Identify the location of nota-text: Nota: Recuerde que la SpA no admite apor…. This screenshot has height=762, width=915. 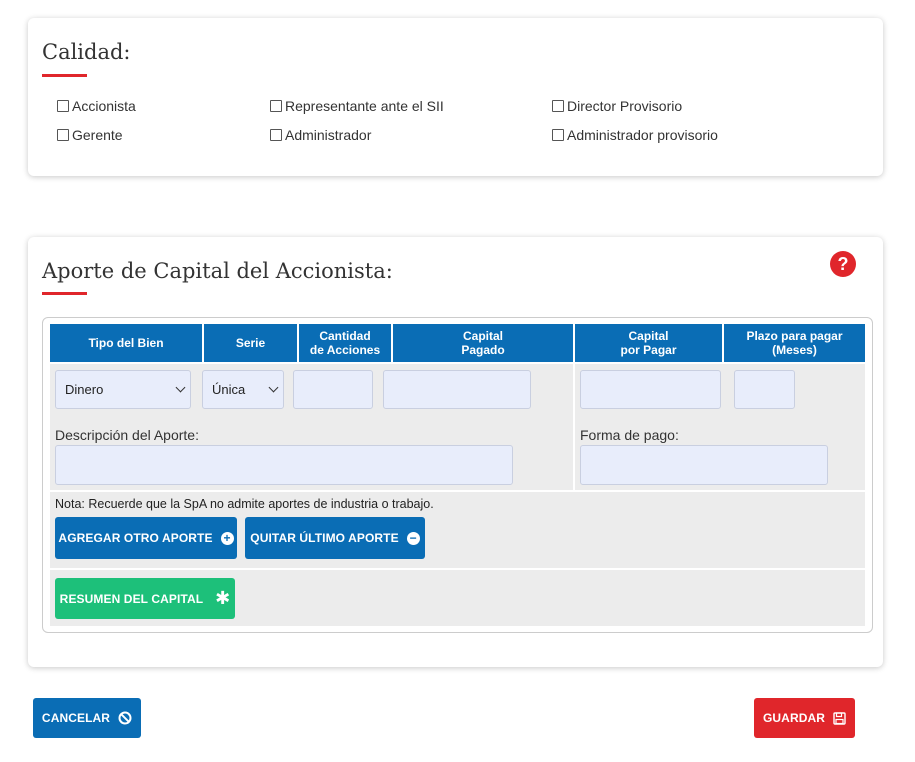
(244, 504).